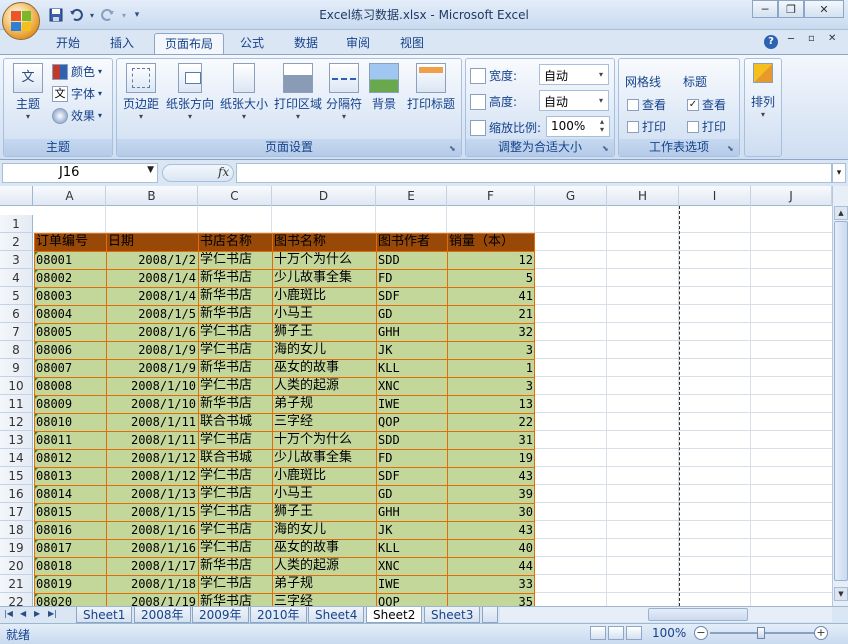  What do you see at coordinates (646, 126) in the screenshot?
I see `gridlines-print-checkbox: 打印` at bounding box center [646, 126].